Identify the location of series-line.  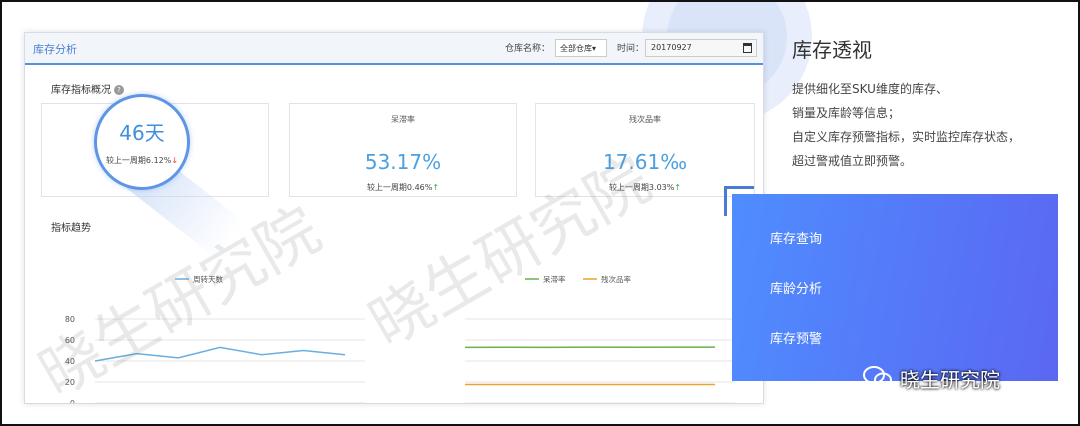
(220, 354).